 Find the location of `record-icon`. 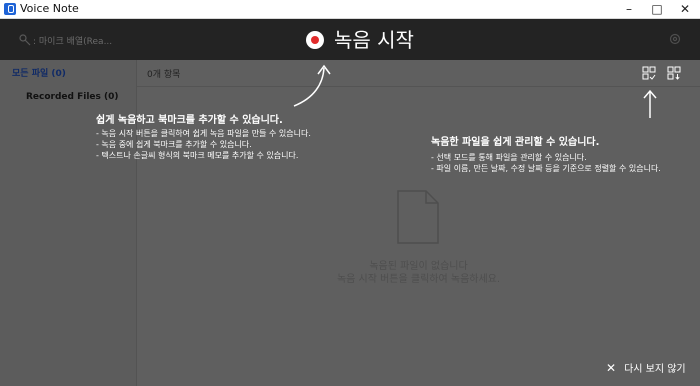

record-icon is located at coordinates (315, 40).